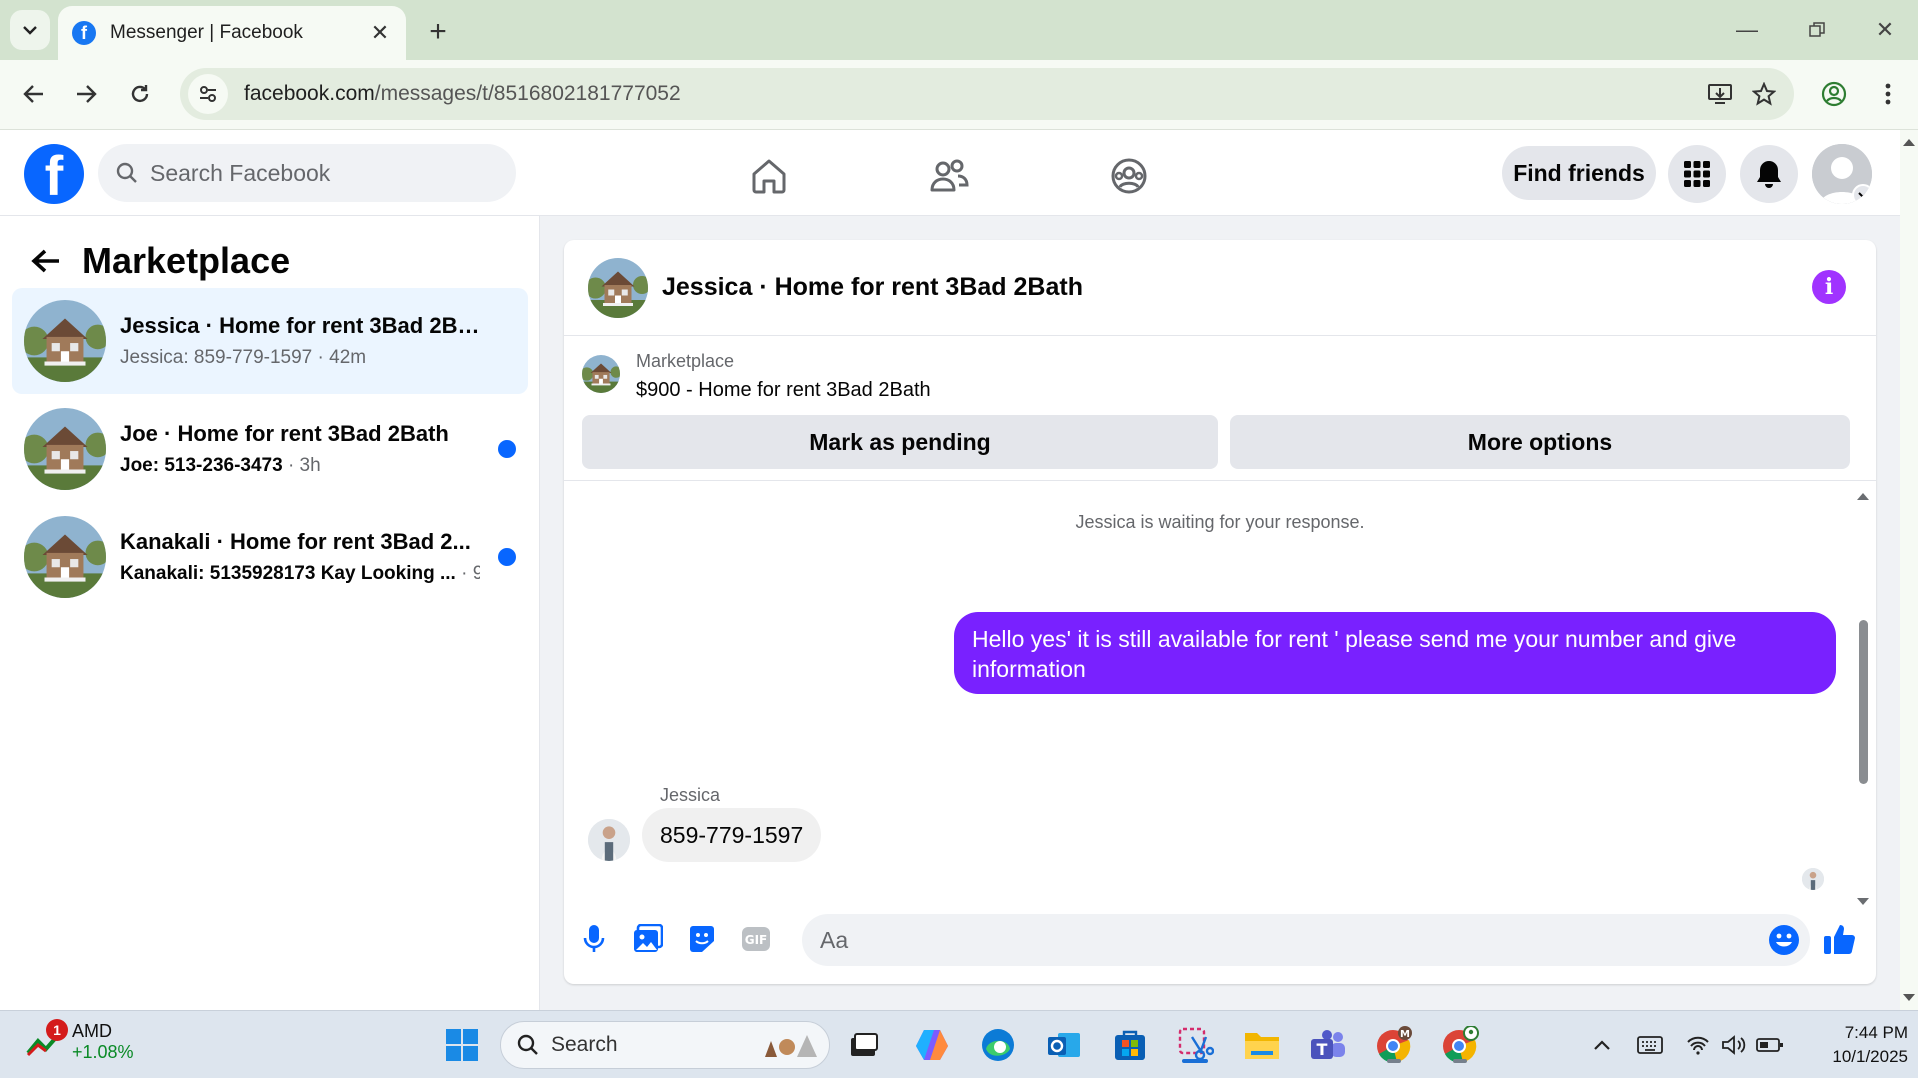  I want to click on friends-icon, so click(949, 175).